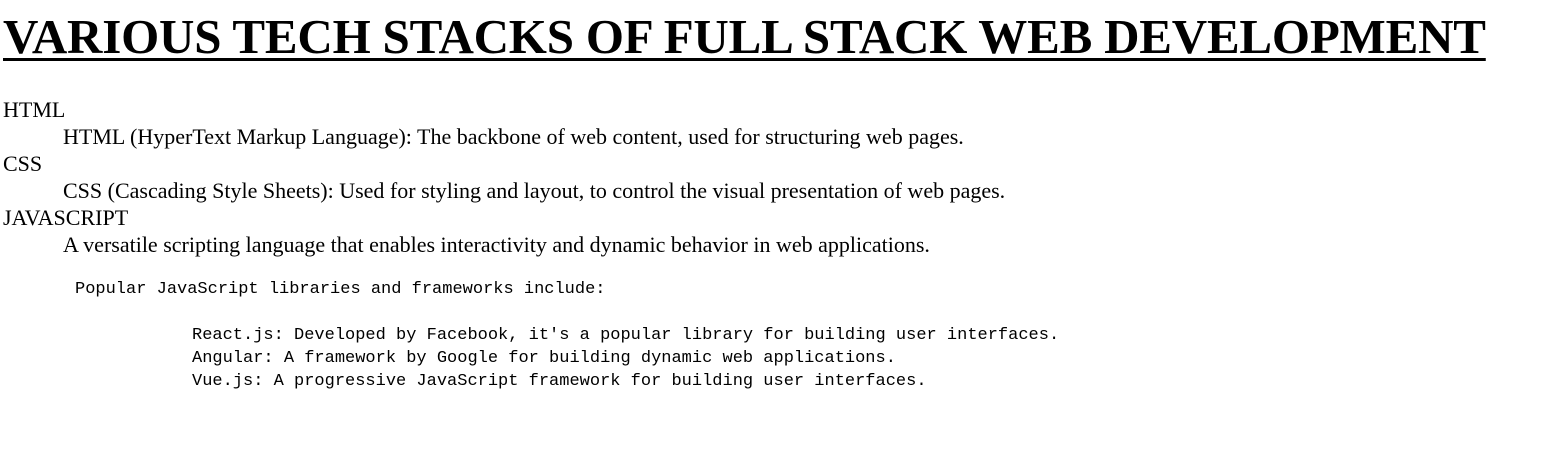 The image size is (1548, 470). What do you see at coordinates (34, 109) in the screenshot?
I see `stack-term-html: HTML` at bounding box center [34, 109].